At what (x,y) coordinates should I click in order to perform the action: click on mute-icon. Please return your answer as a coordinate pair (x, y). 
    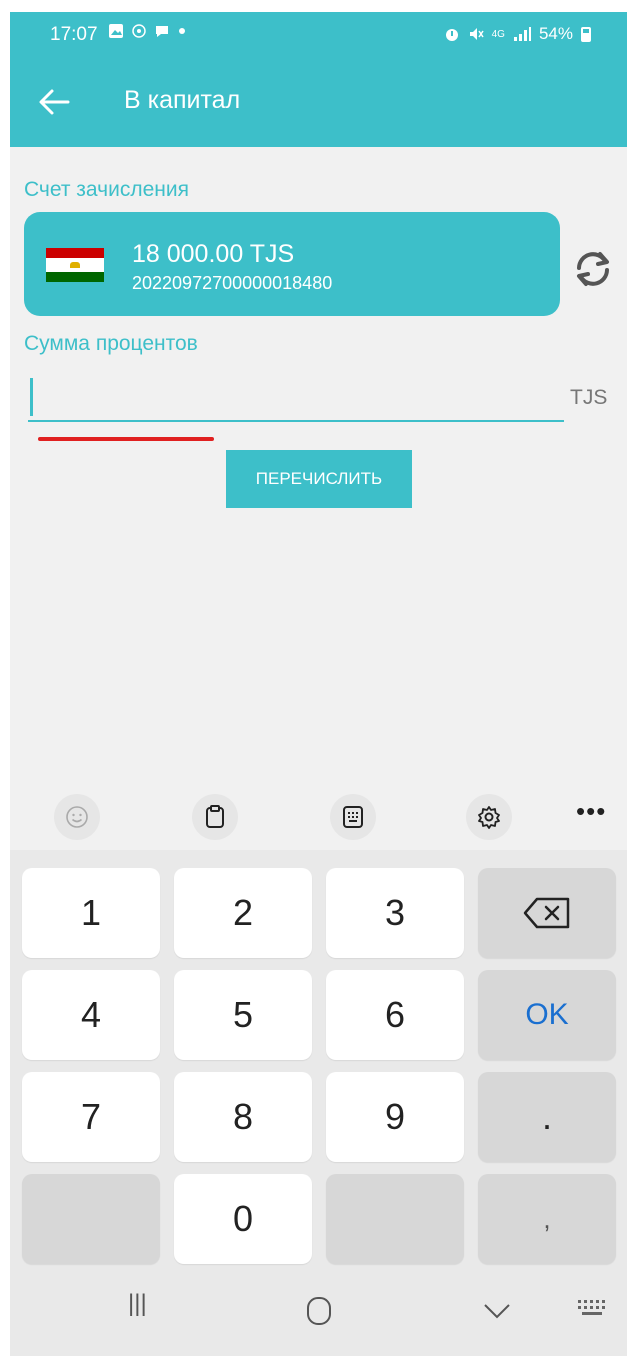
    Looking at the image, I should click on (476, 34).